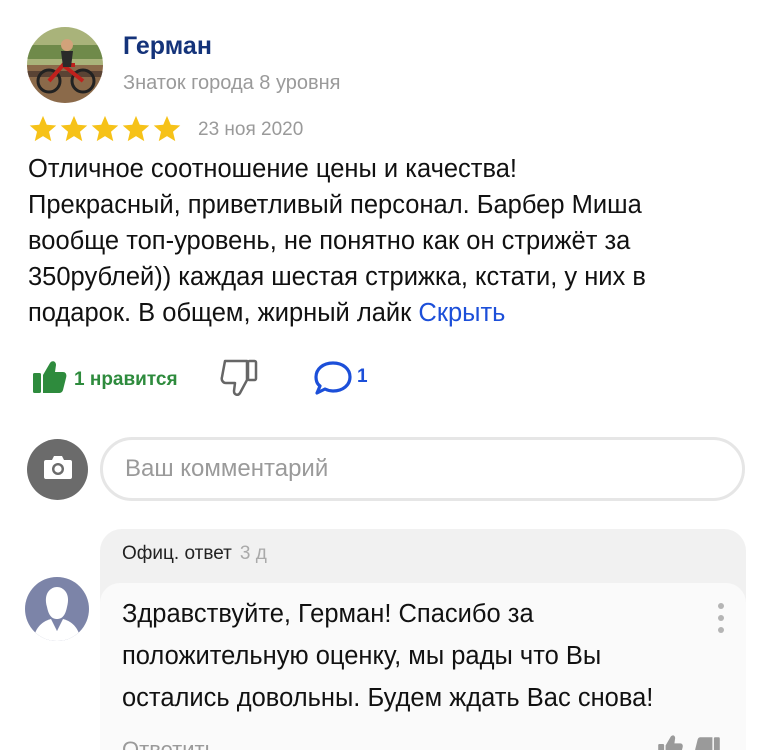  What do you see at coordinates (328, 614) in the screenshot?
I see `official-reply-line: Здравствуйте, Герман! Спасибо за` at bounding box center [328, 614].